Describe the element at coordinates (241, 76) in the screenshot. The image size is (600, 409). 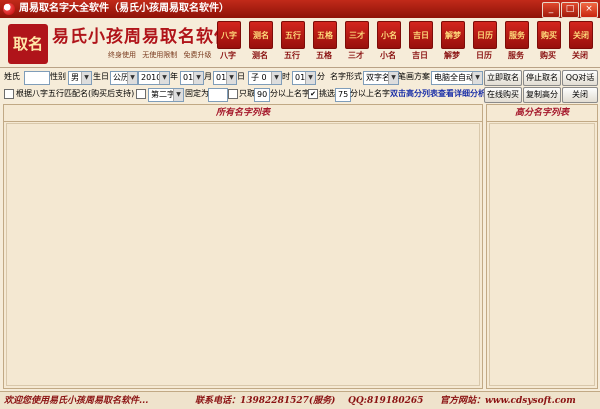
I see `day-unit: 日` at that location.